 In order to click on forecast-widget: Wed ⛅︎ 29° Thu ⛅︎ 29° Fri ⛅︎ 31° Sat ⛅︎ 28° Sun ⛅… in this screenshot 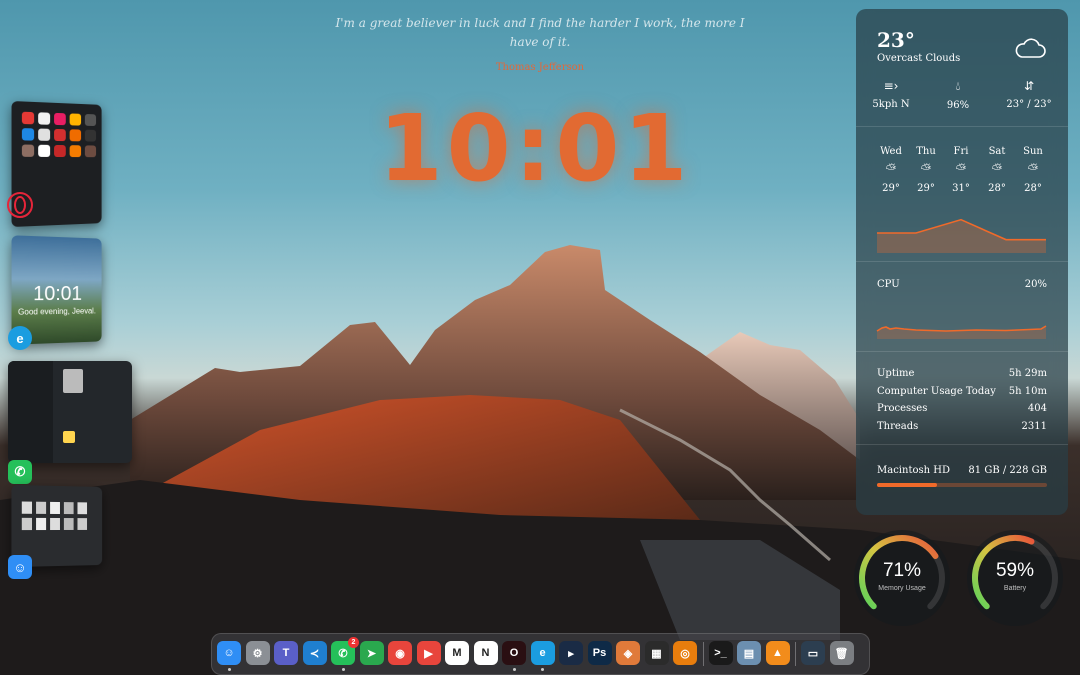, I will do `click(962, 194)`.